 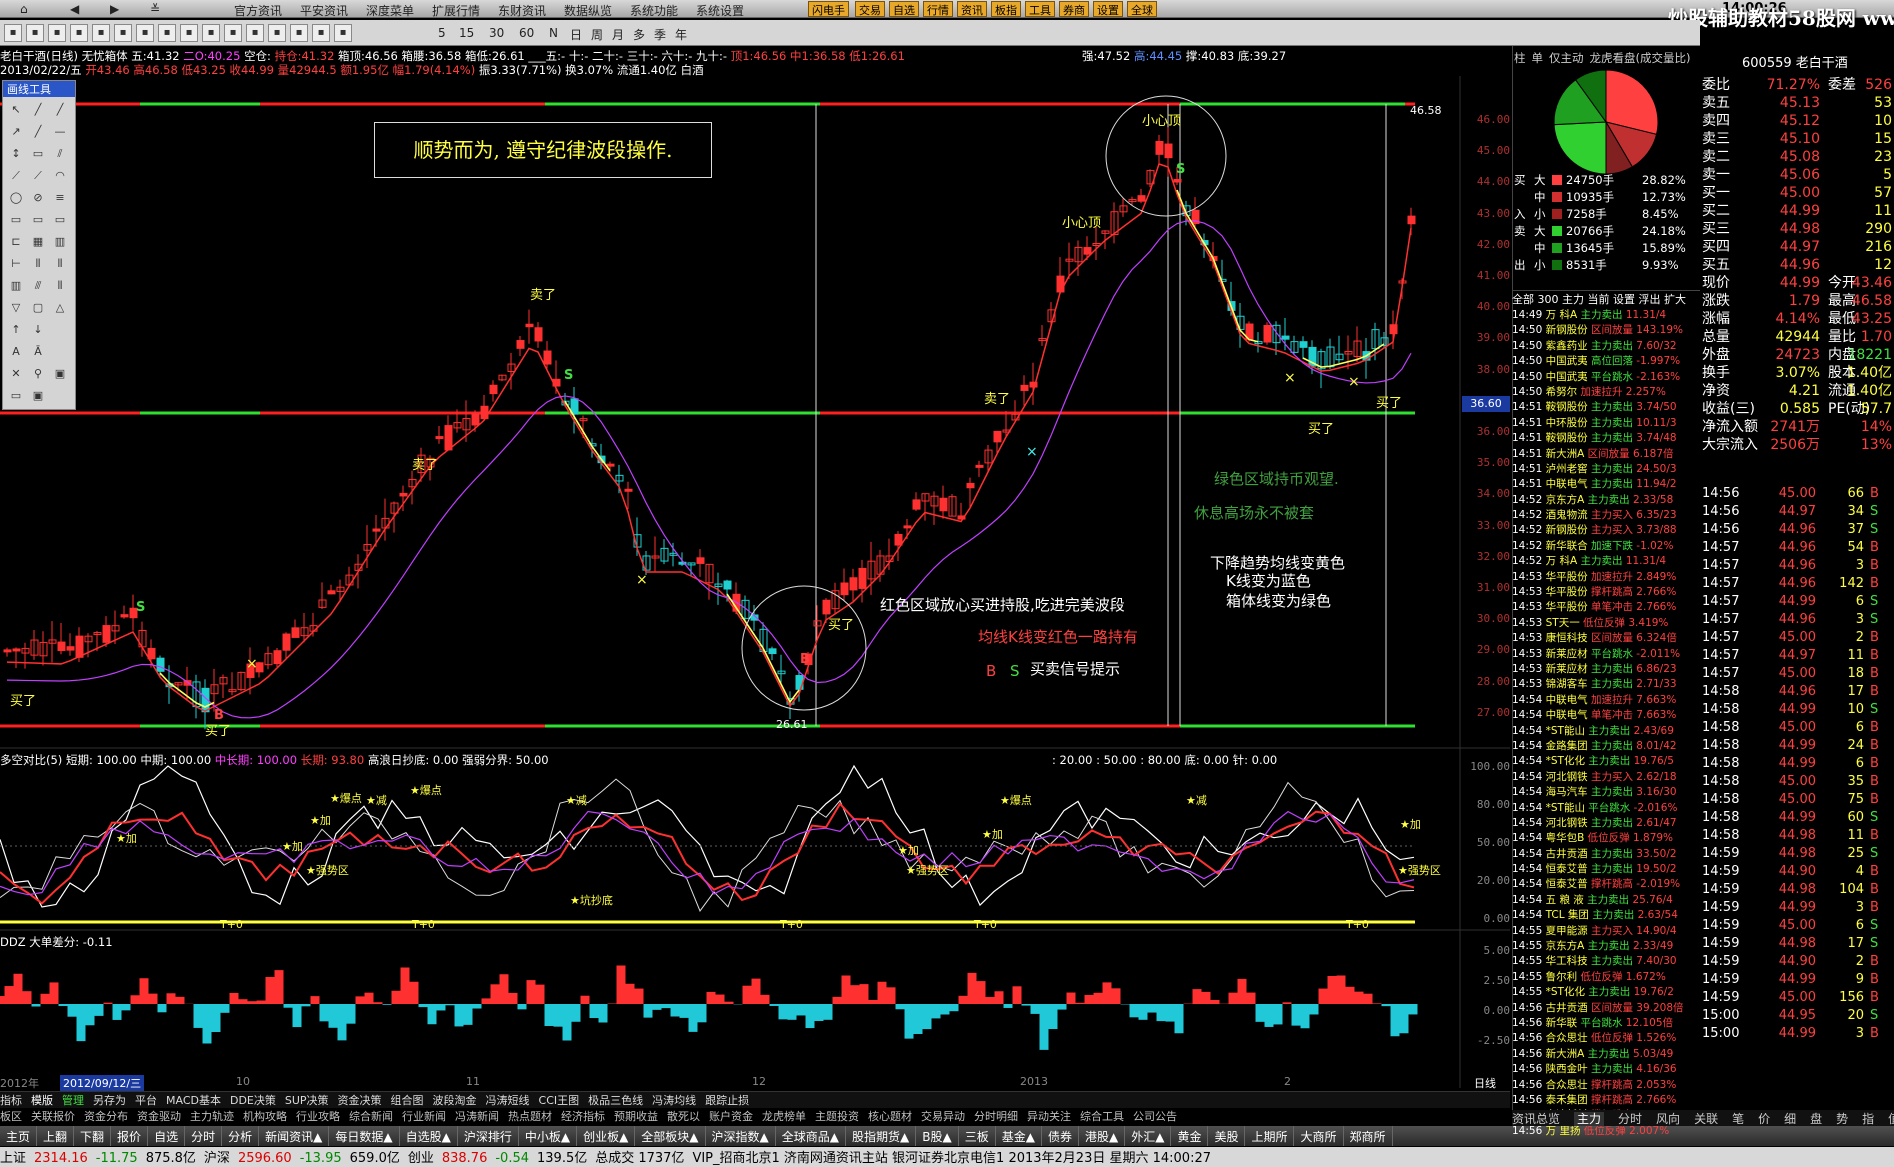 What do you see at coordinates (1606, 407) in the screenshot?
I see `radar-row: 14:51 鞍钢股份 主力卖出 3.74/50` at bounding box center [1606, 407].